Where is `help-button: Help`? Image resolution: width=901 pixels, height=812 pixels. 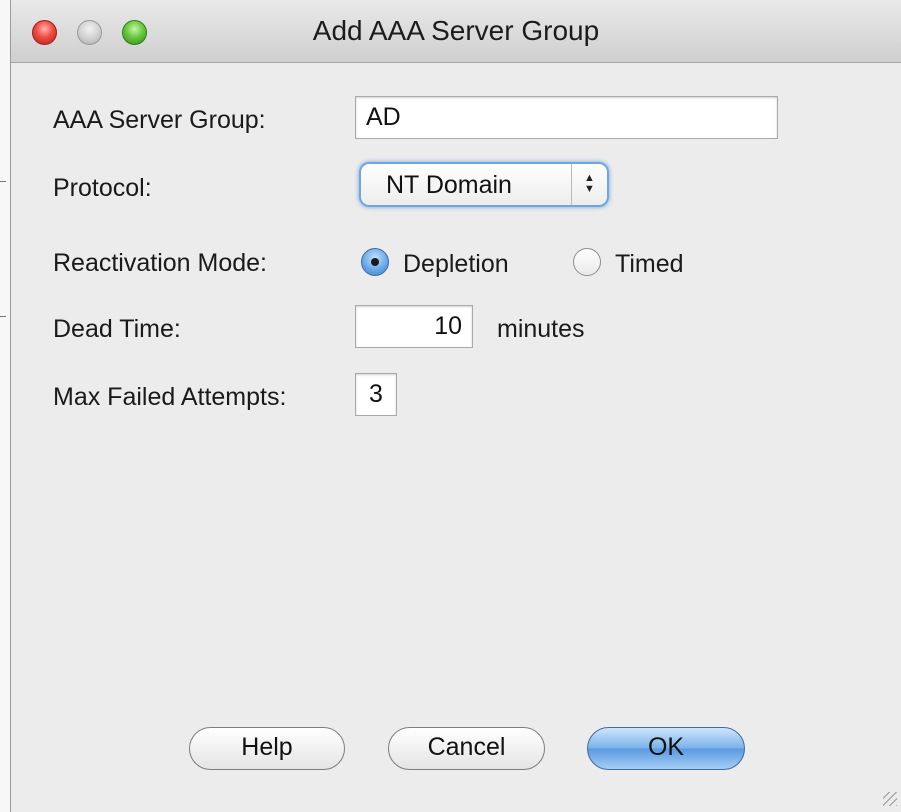 help-button: Help is located at coordinates (267, 748).